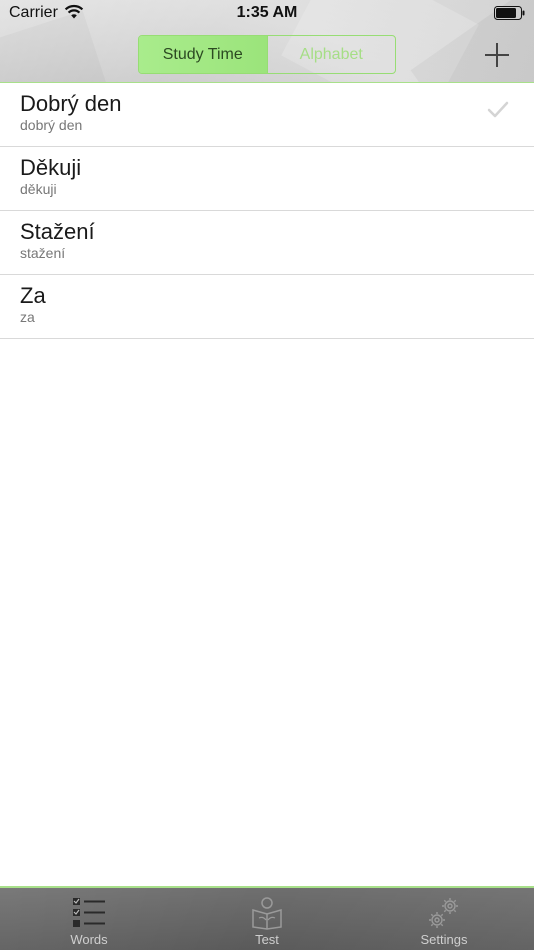  What do you see at coordinates (267, 179) in the screenshot?
I see `list-item: Děkuji děkuji` at bounding box center [267, 179].